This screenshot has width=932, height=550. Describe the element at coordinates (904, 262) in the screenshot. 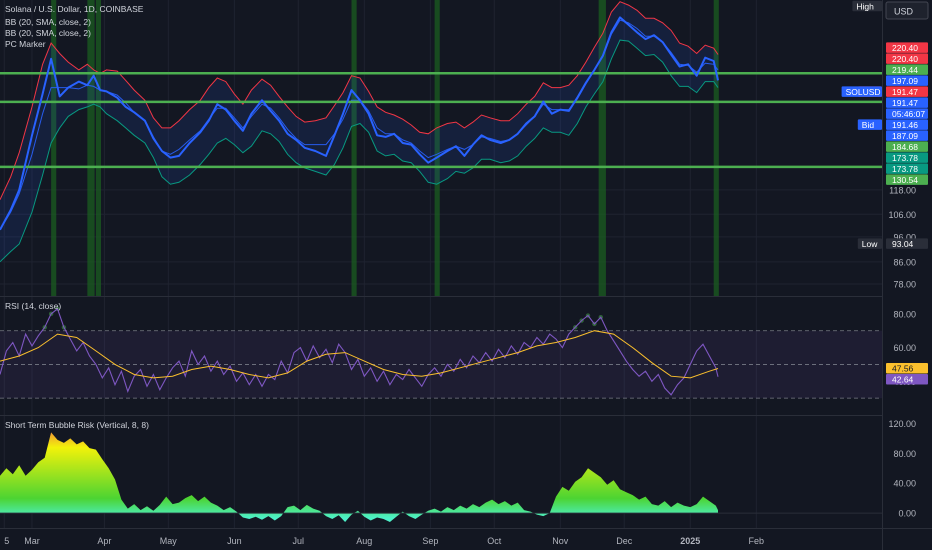

I see `price-tick-3: 86.00` at that location.